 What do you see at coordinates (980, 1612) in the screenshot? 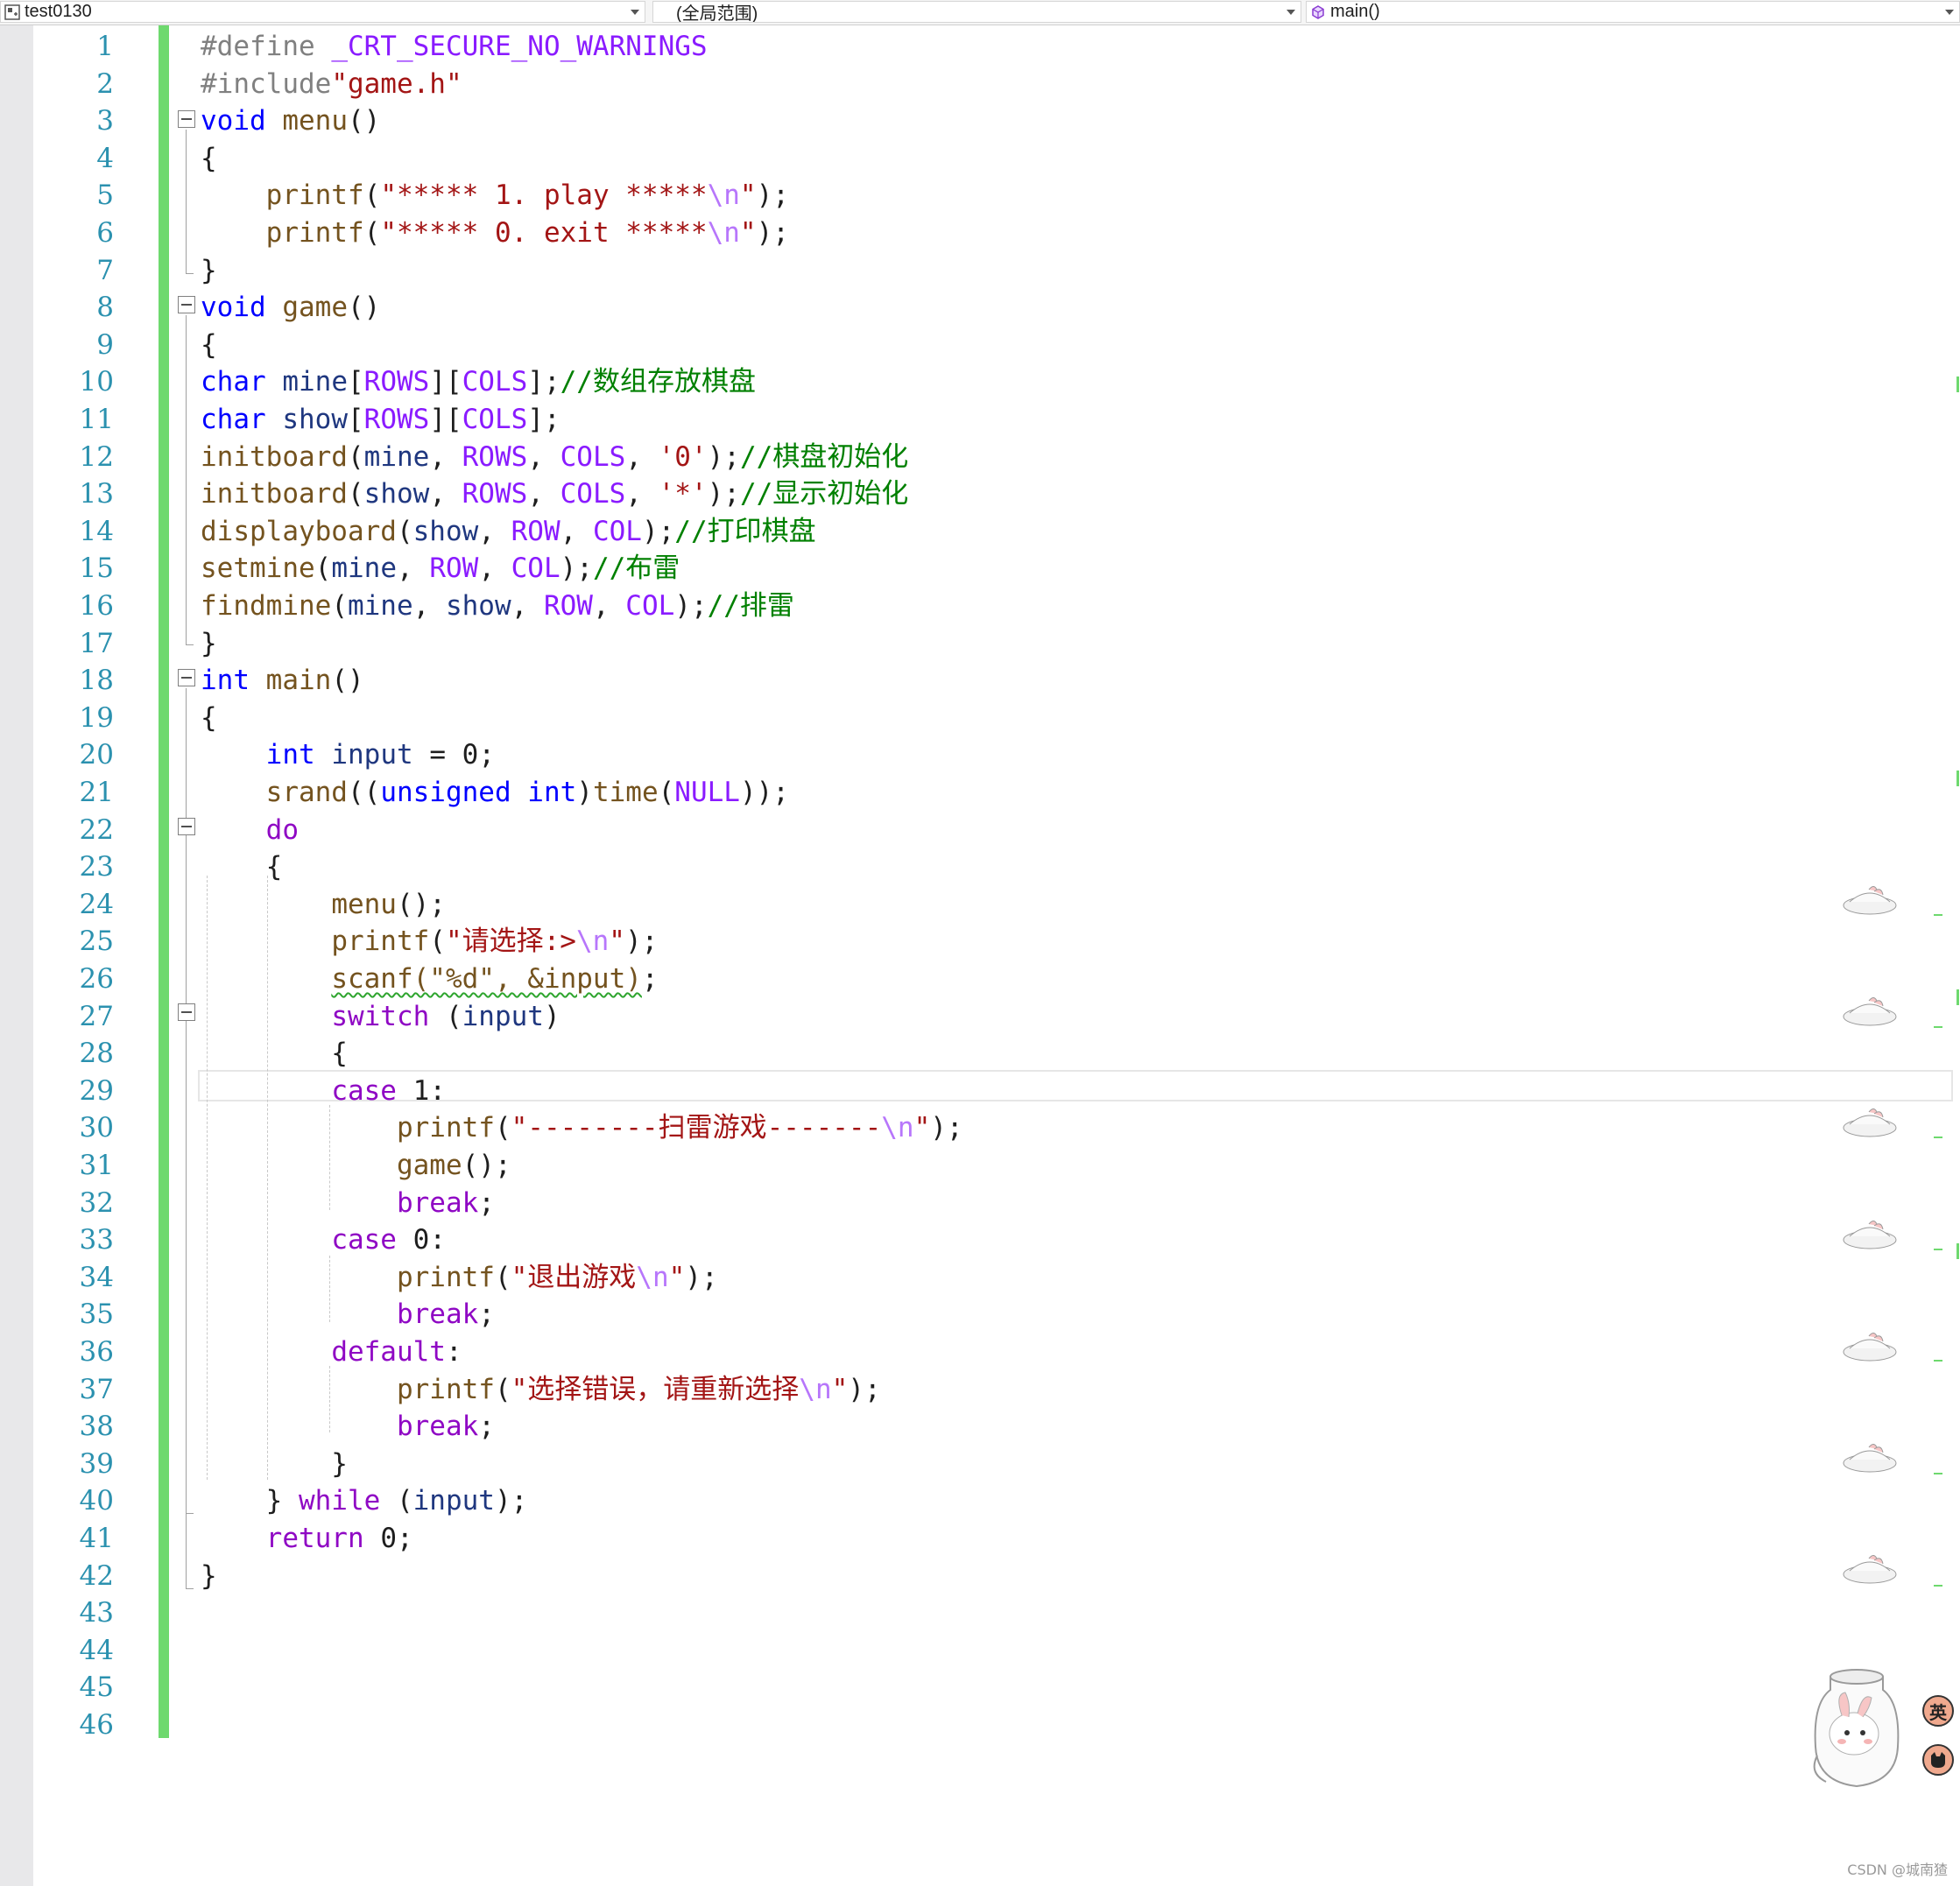
I see `code-line: 43` at bounding box center [980, 1612].